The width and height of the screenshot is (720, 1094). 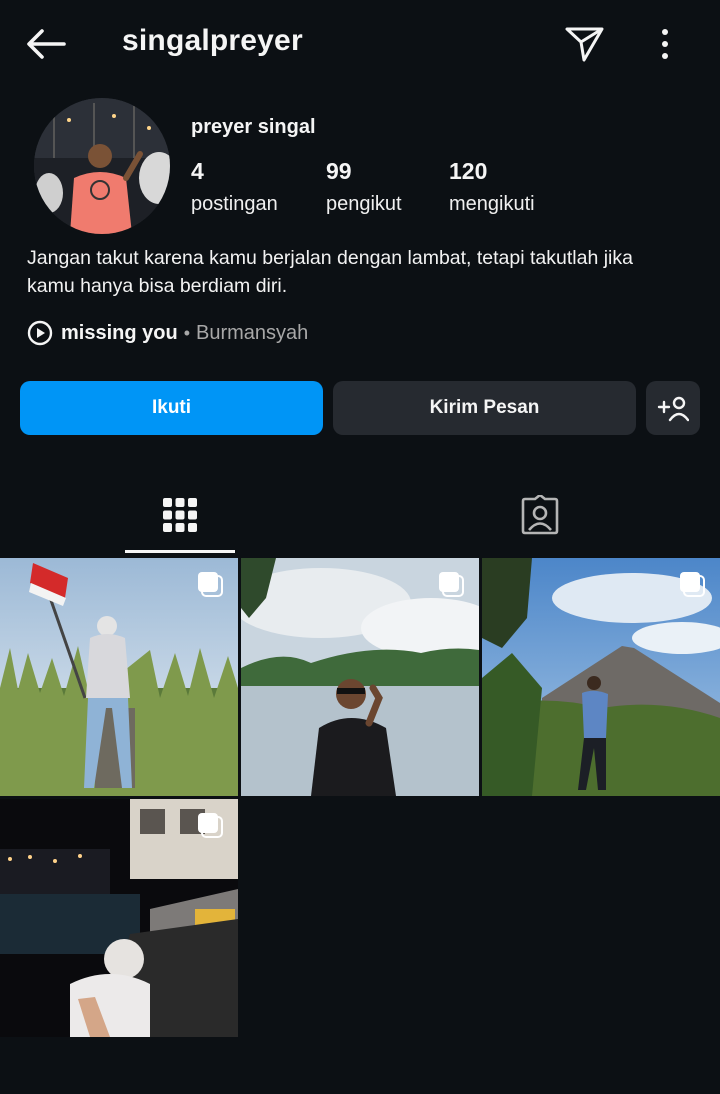 I want to click on grid-icon, so click(x=180, y=515).